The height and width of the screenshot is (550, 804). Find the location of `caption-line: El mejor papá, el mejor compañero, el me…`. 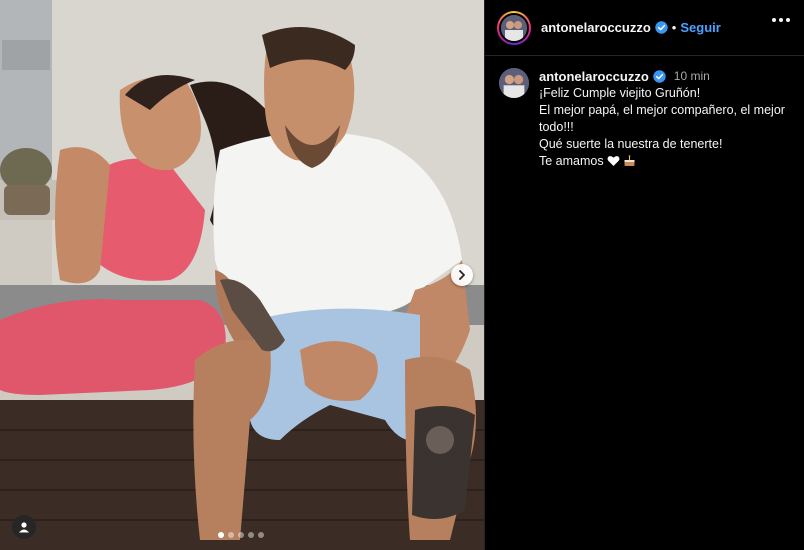

caption-line: El mejor papá, el mejor compañero, el me… is located at coordinates (664, 118).